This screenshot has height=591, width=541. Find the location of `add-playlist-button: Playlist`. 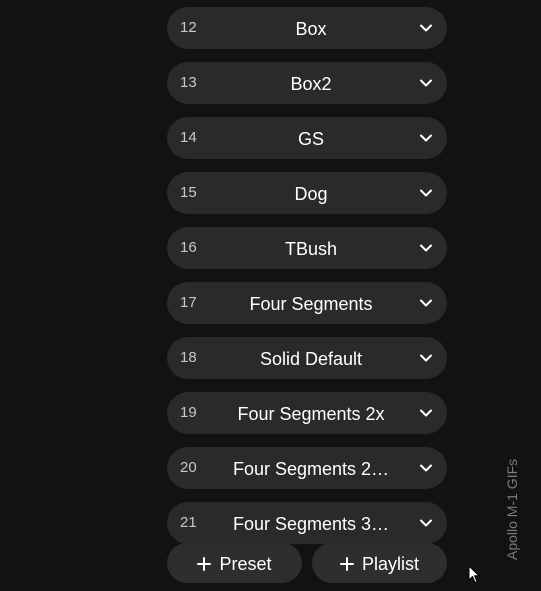

add-playlist-button: Playlist is located at coordinates (379, 563).